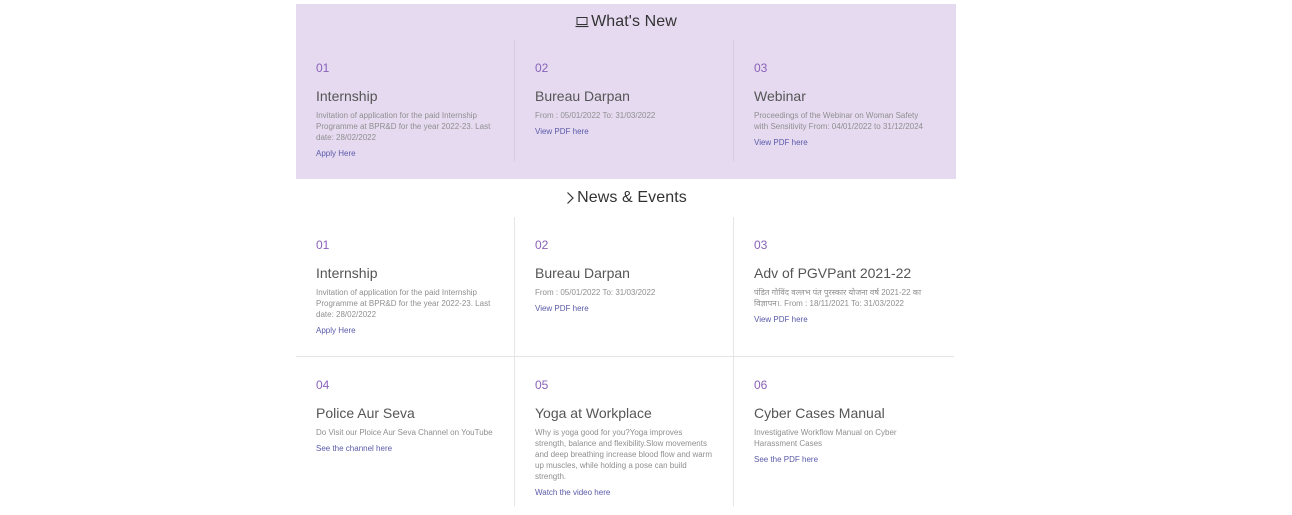 Image resolution: width=1292 pixels, height=515 pixels. What do you see at coordinates (323, 385) in the screenshot?
I see `card-number: 04` at bounding box center [323, 385].